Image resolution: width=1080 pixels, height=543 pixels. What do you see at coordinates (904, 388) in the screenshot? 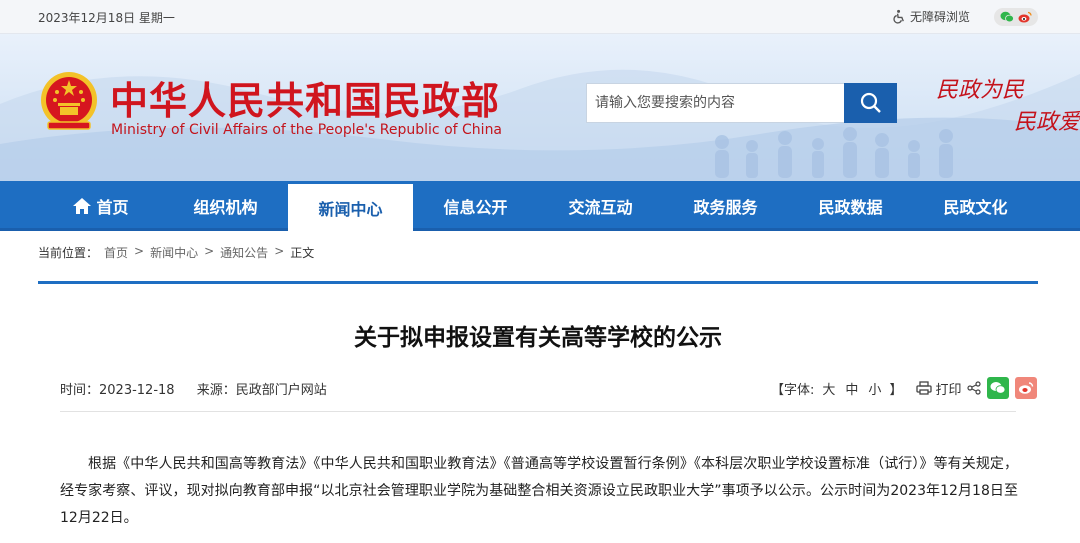
I see `article-tools: 【字体: 大 中 小 】 打印` at bounding box center [904, 388].